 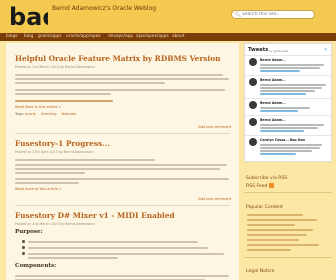 What do you see at coordinates (28, 37) in the screenshot?
I see `nav-item-blog: blog` at bounding box center [28, 37].